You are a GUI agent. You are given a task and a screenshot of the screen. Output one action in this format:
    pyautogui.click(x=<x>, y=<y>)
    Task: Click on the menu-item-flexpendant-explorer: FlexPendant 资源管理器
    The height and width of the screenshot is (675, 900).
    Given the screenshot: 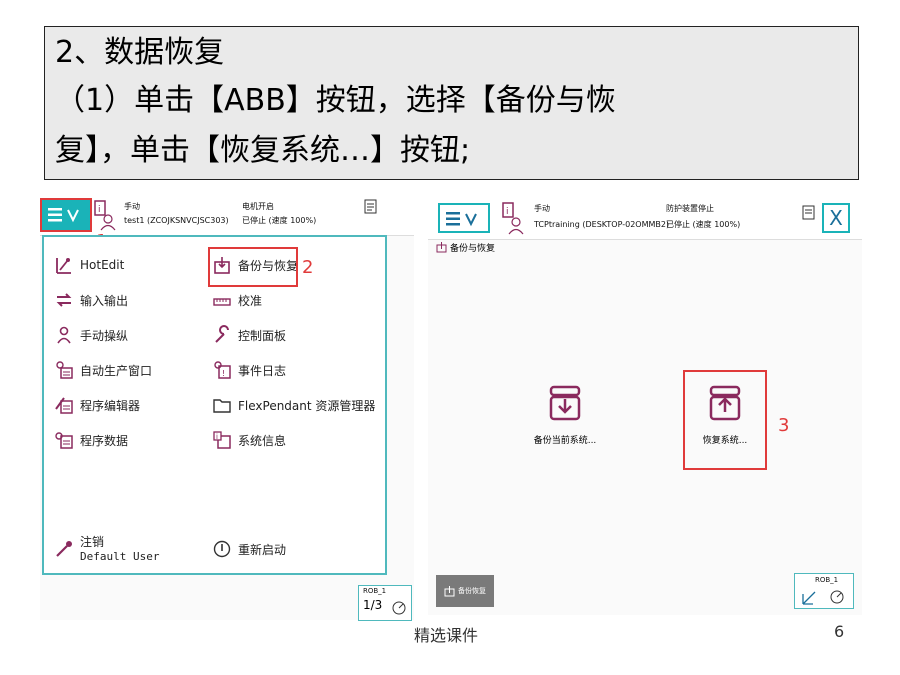 What is the action you would take?
    pyautogui.click(x=293, y=405)
    